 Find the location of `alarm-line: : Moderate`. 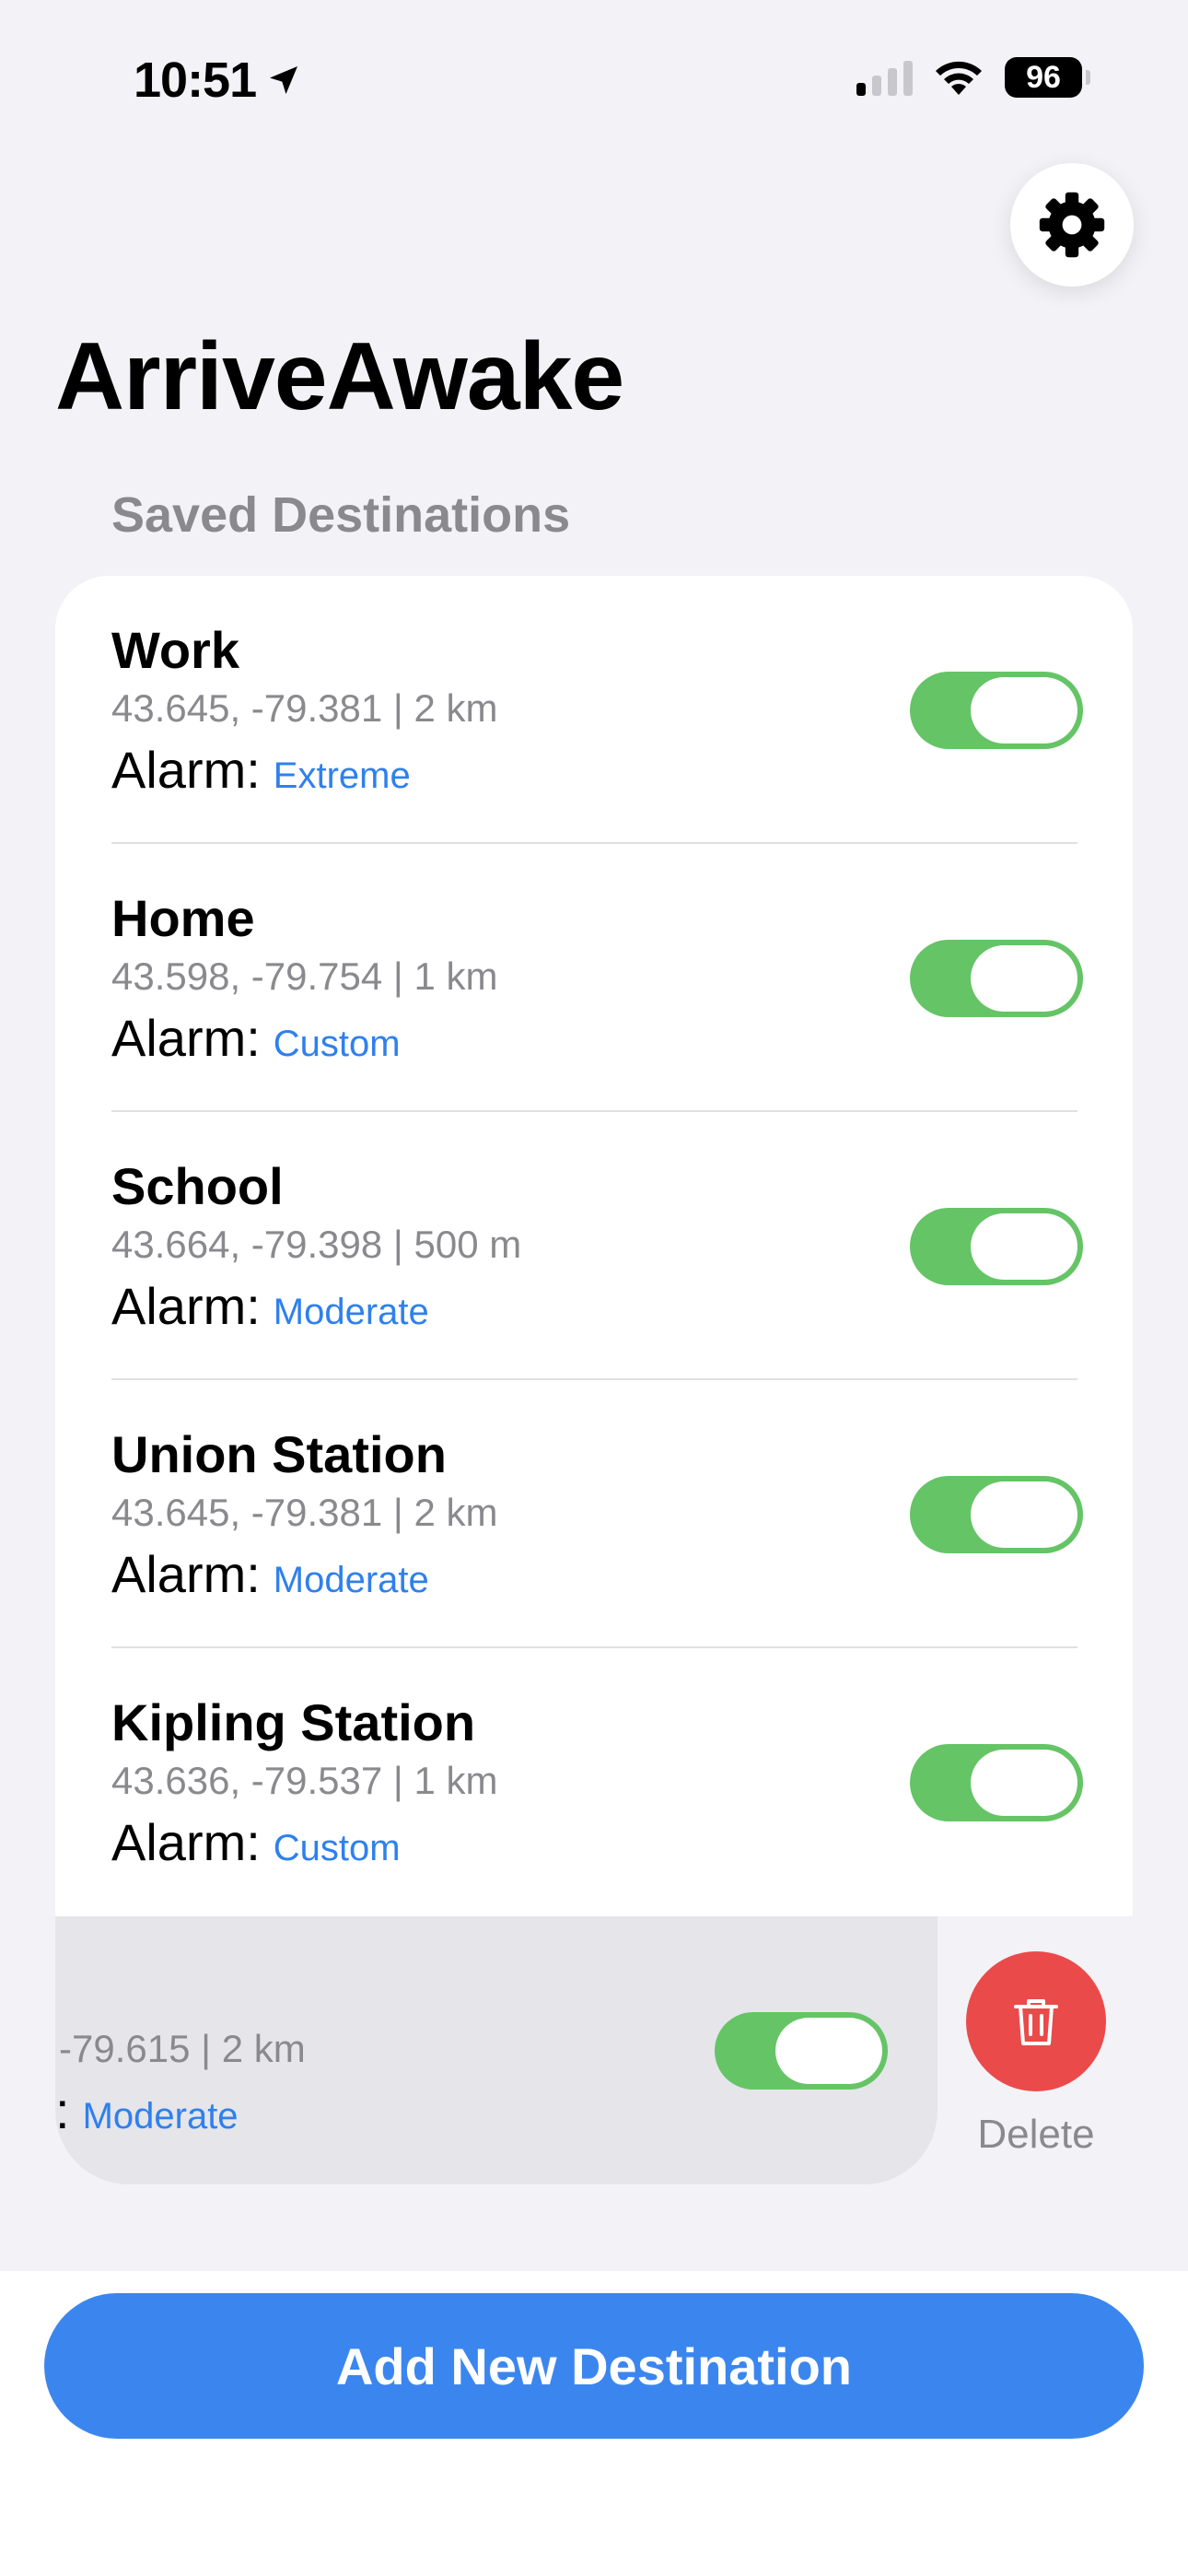

alarm-line: : Moderate is located at coordinates (147, 2110).